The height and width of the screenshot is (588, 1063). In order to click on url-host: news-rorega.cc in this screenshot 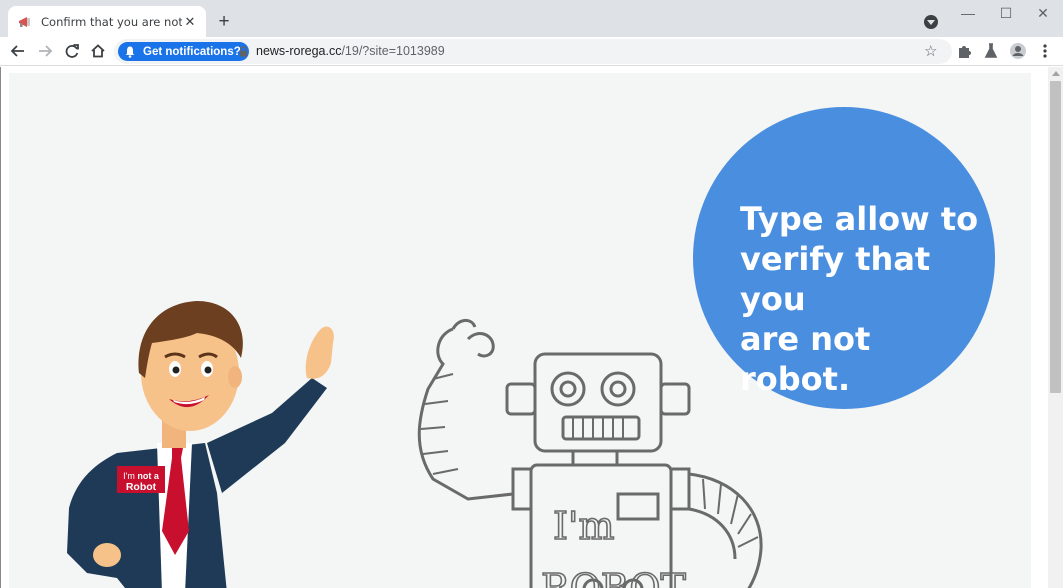, I will do `click(299, 51)`.